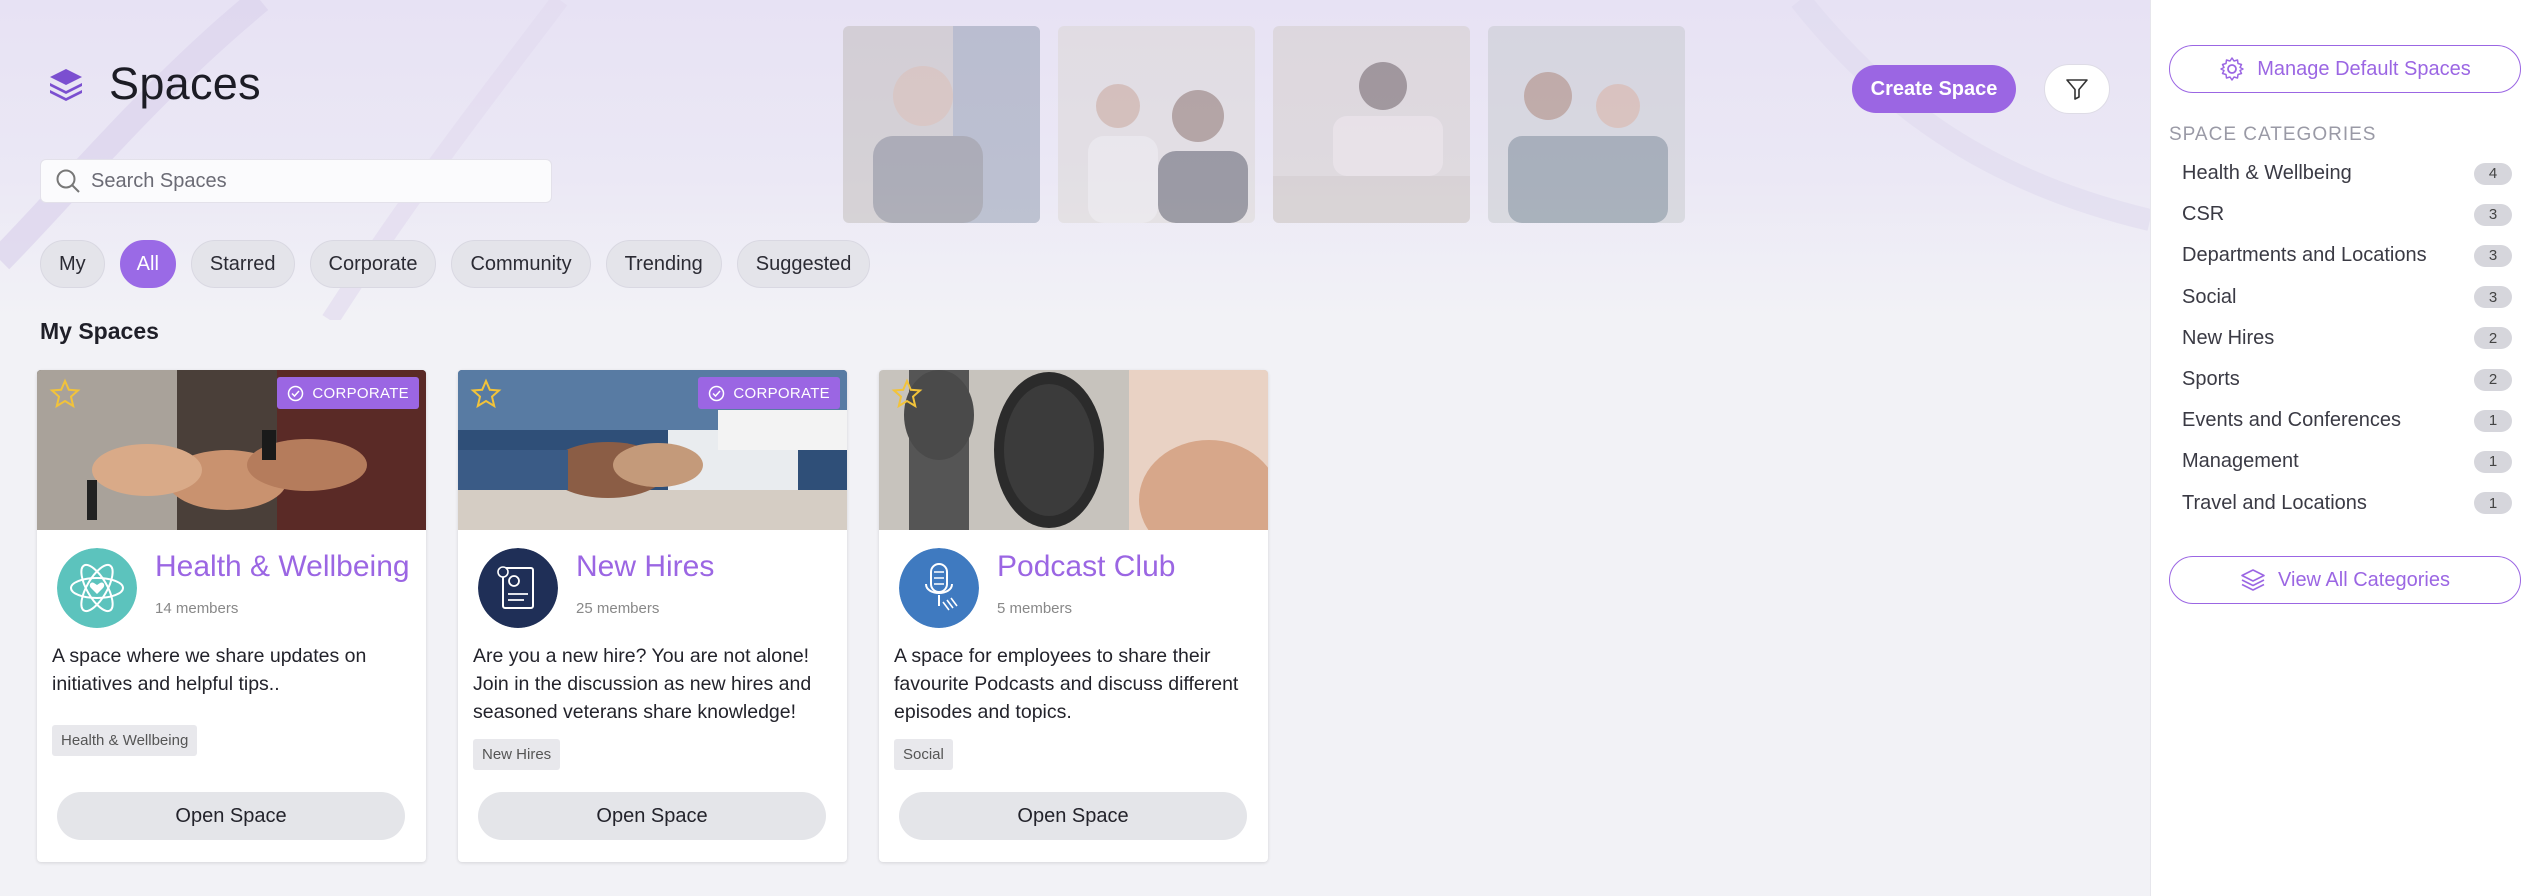  I want to click on view-all-categories-button: View All Categories, so click(2345, 580).